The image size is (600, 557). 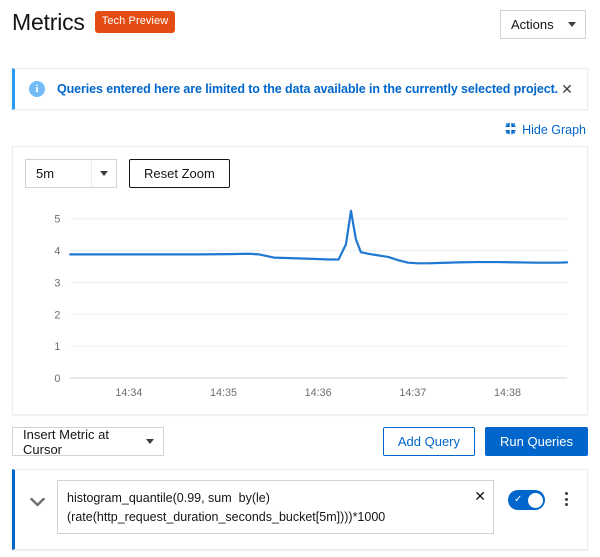 I want to click on query-toolbar-buttons: Add Query Run Queries, so click(x=485, y=441).